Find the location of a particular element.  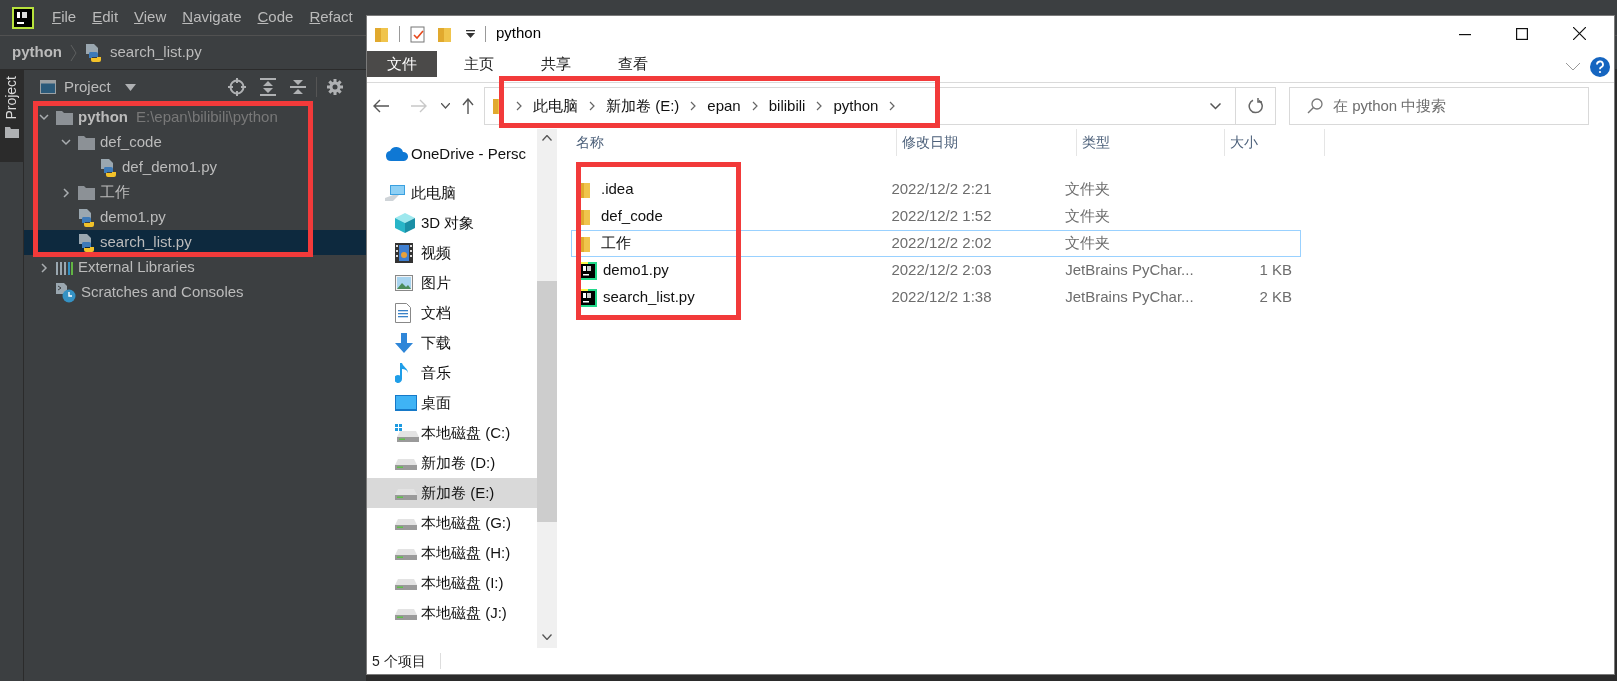

monitor-icon is located at coordinates (406, 403).